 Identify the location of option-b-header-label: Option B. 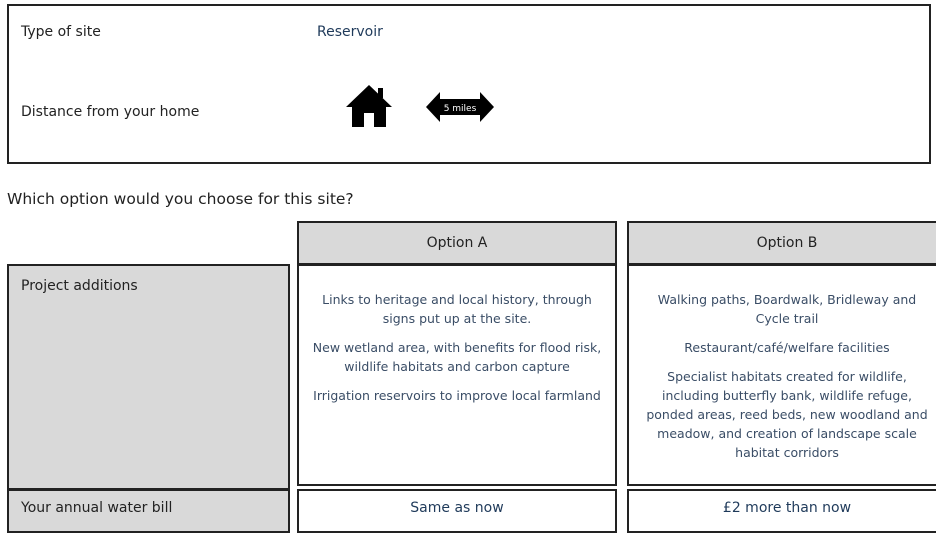
(787, 243).